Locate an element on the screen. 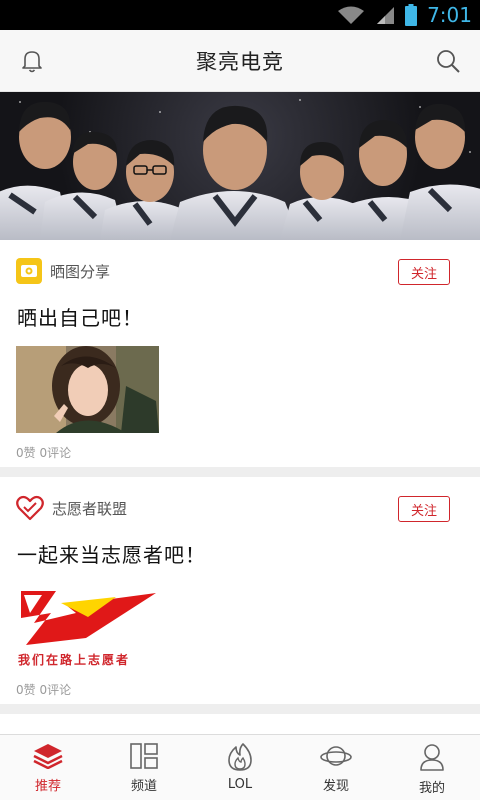 Image resolution: width=480 pixels, height=800 pixels. tab-lol: LOL is located at coordinates (240, 767).